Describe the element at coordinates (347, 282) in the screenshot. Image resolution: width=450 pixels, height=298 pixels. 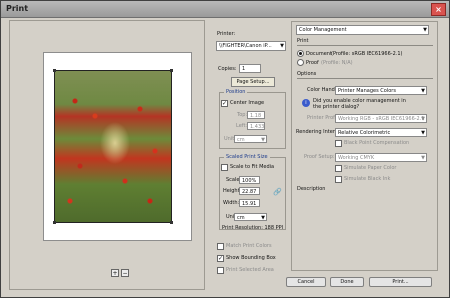
I see `done-button: Done` at that location.